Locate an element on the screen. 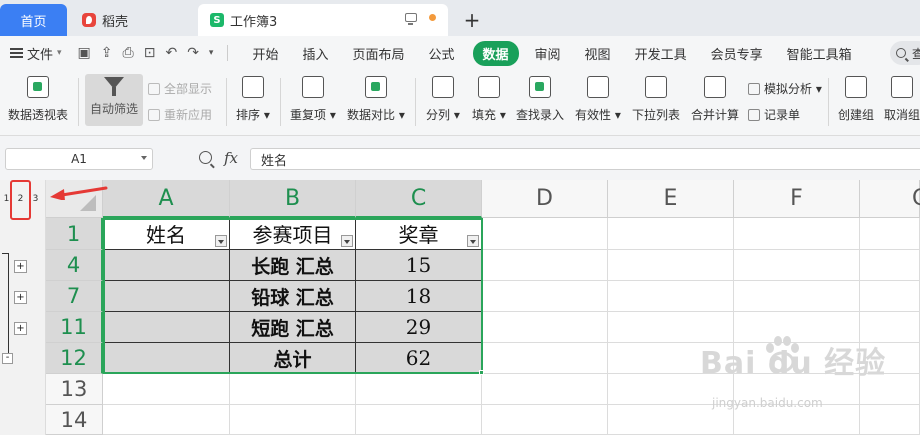  split-column-button: 分列 ▾ is located at coordinates (443, 99).